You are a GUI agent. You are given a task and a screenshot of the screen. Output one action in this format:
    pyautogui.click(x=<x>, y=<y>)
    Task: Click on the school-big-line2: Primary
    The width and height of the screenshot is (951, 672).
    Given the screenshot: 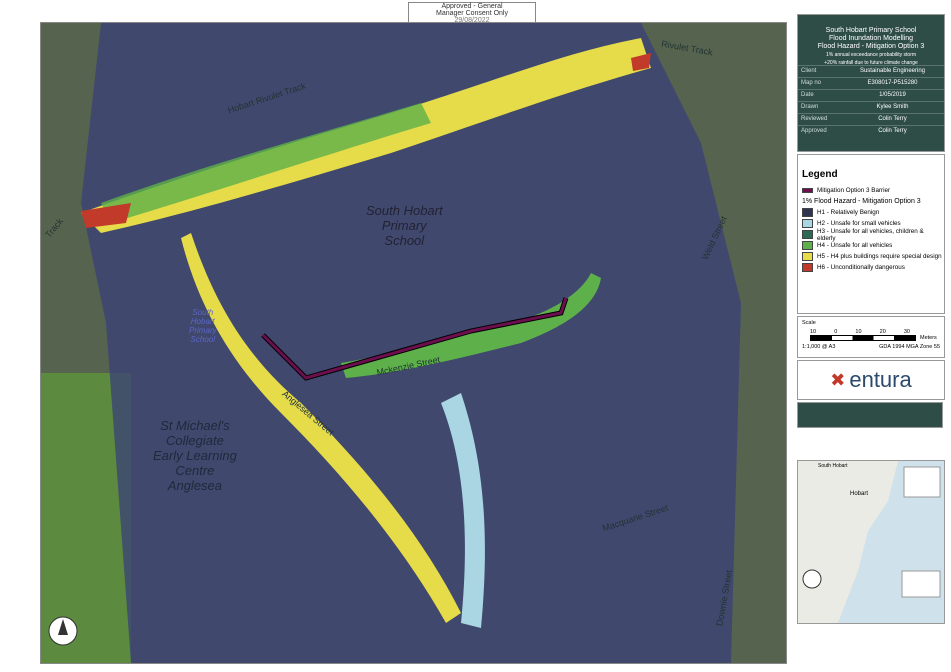 What is the action you would take?
    pyautogui.click(x=404, y=225)
    